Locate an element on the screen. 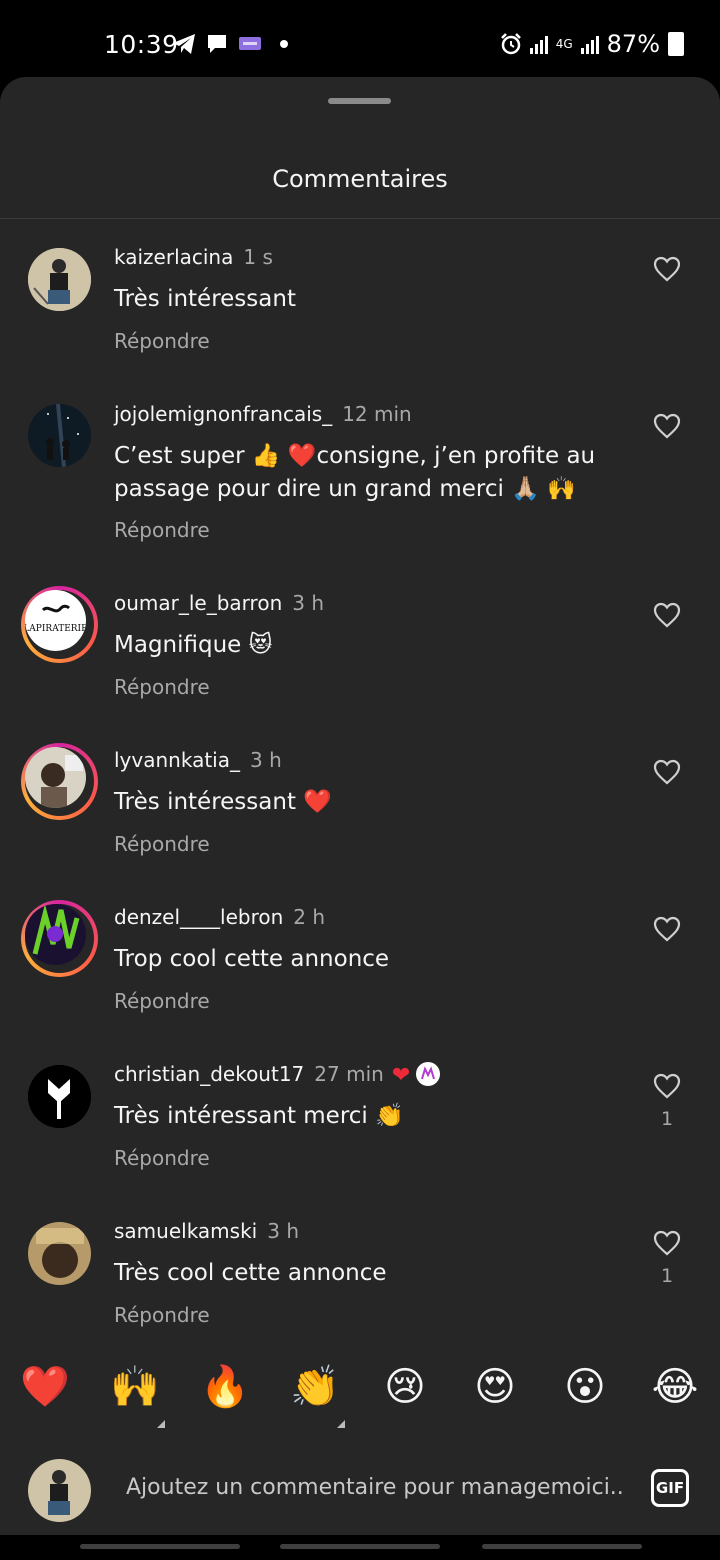  comment-time: 27 min is located at coordinates (349, 1074).